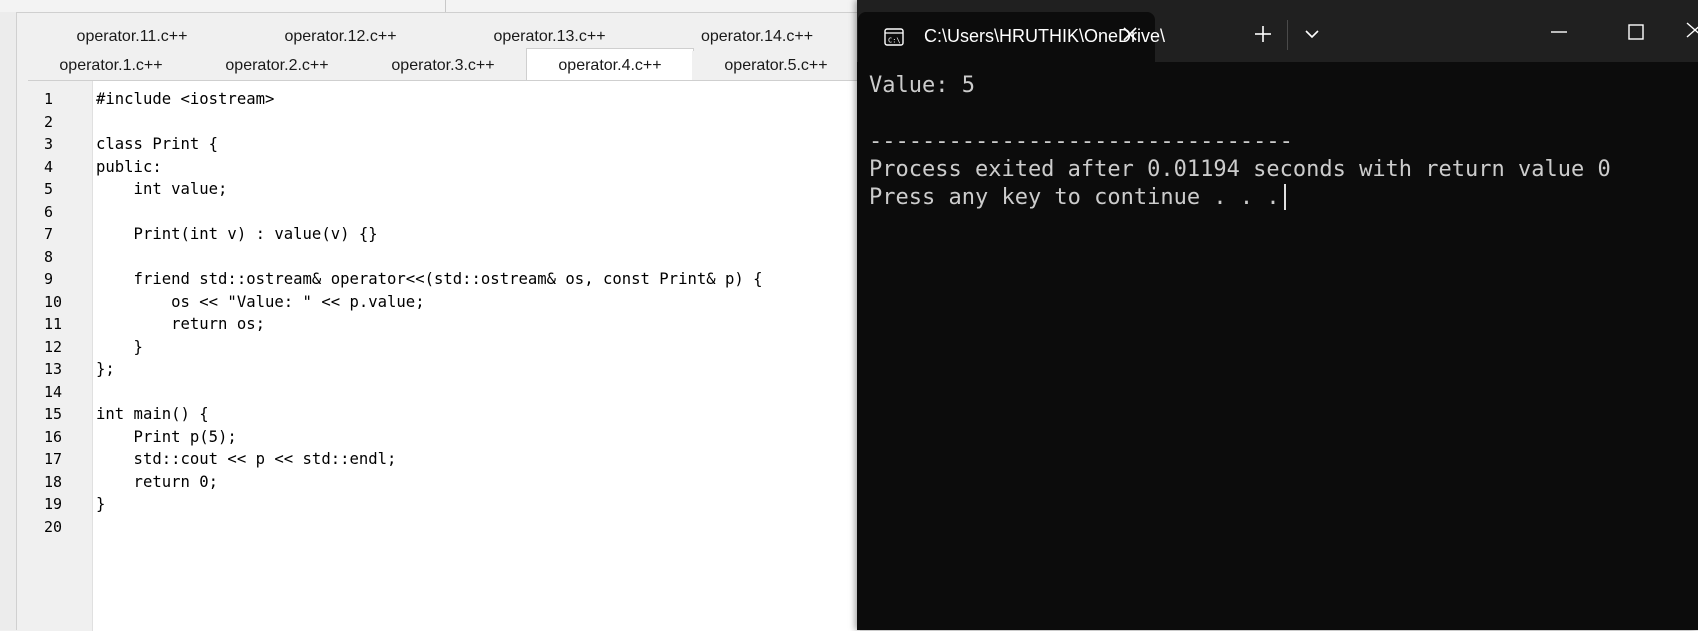 This screenshot has width=1698, height=631. I want to click on tab-operator-11: operator.11.c++, so click(132, 37).